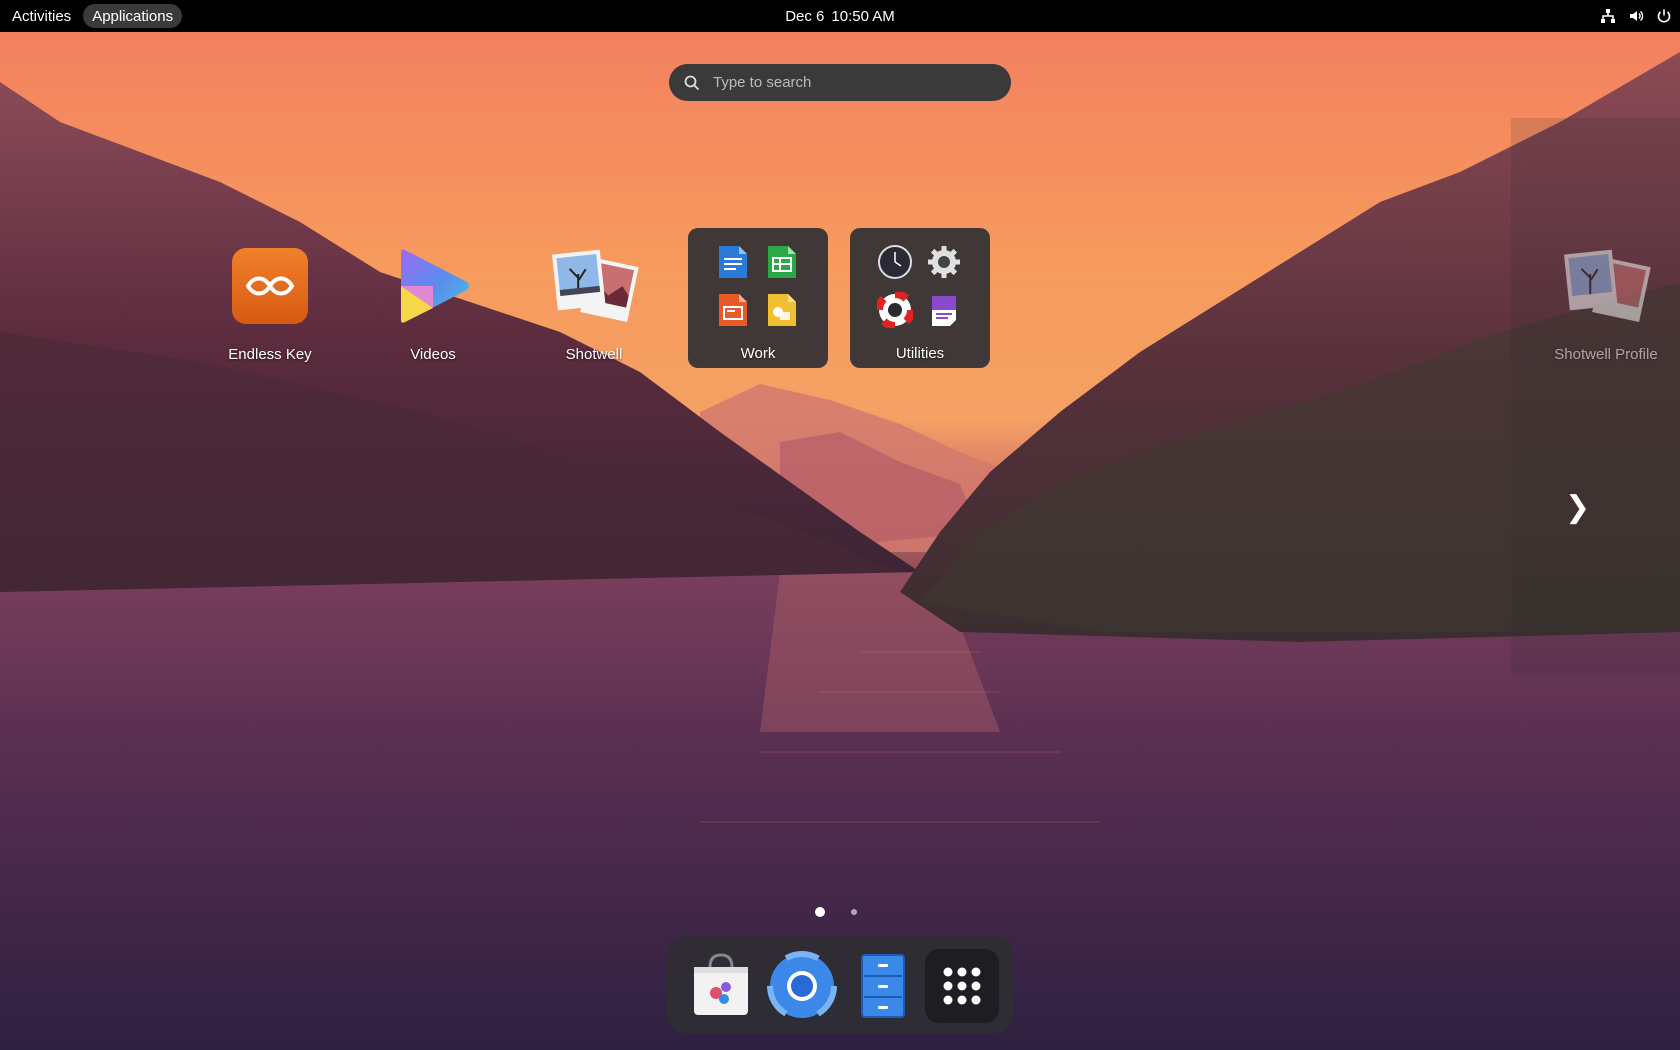  What do you see at coordinates (920, 298) in the screenshot?
I see `folder-utilities: Utilities` at bounding box center [920, 298].